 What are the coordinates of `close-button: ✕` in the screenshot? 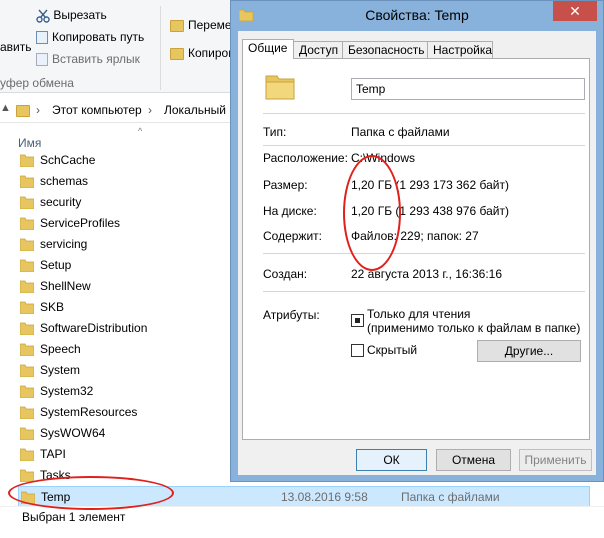 It's located at (575, 11).